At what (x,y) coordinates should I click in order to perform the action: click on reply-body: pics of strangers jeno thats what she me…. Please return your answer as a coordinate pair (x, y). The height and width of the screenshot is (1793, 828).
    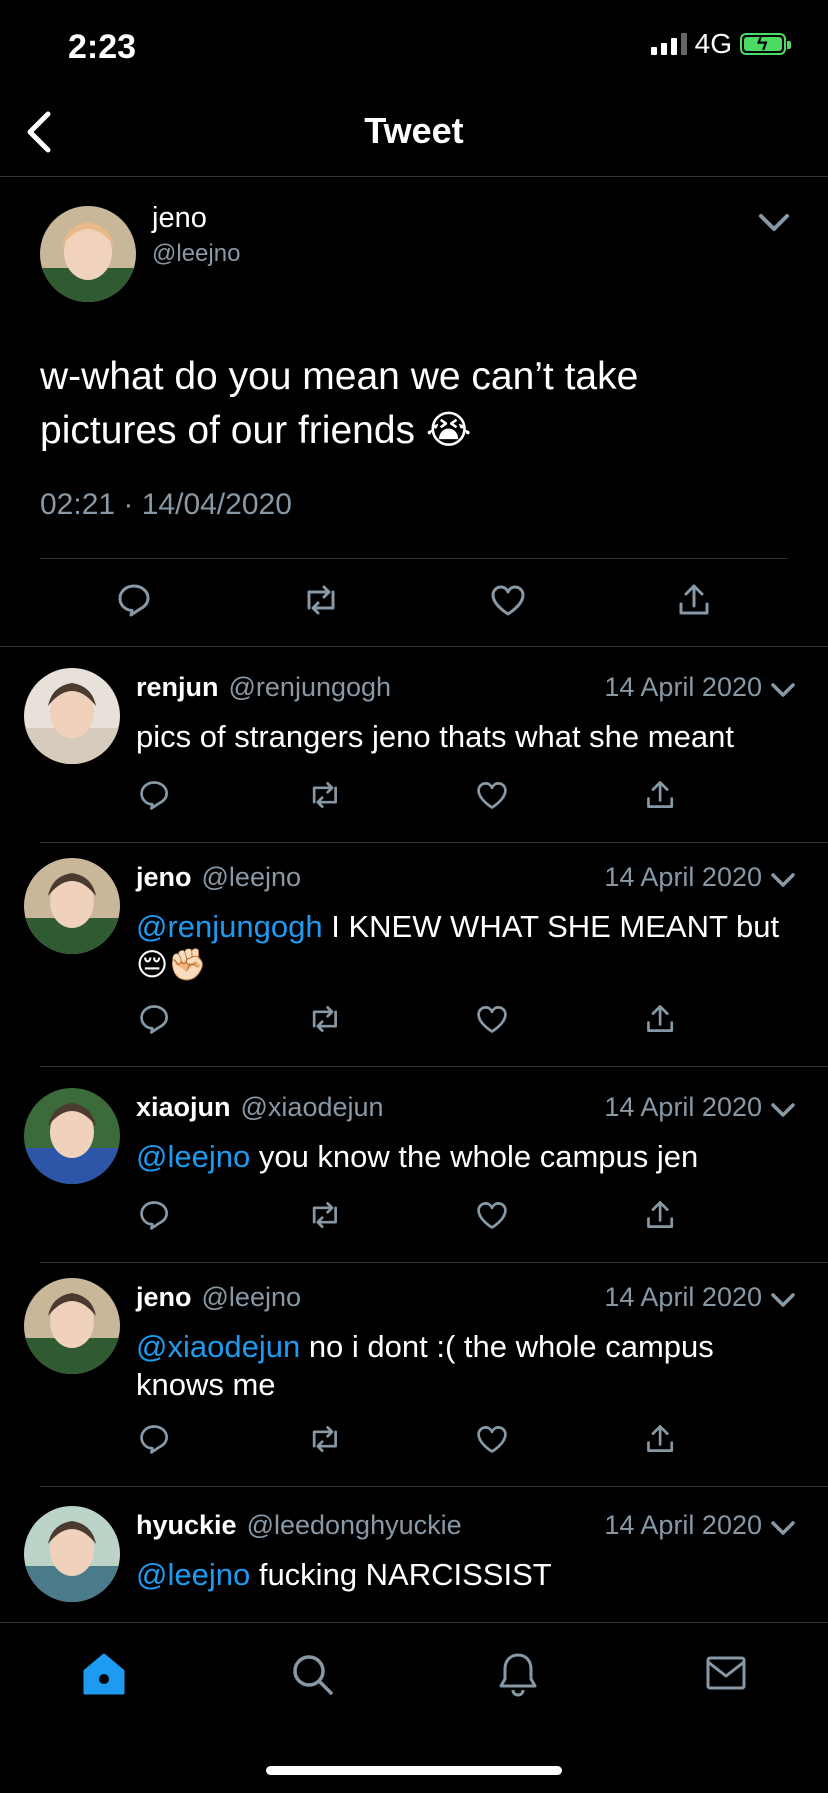
    Looking at the image, I should click on (435, 736).